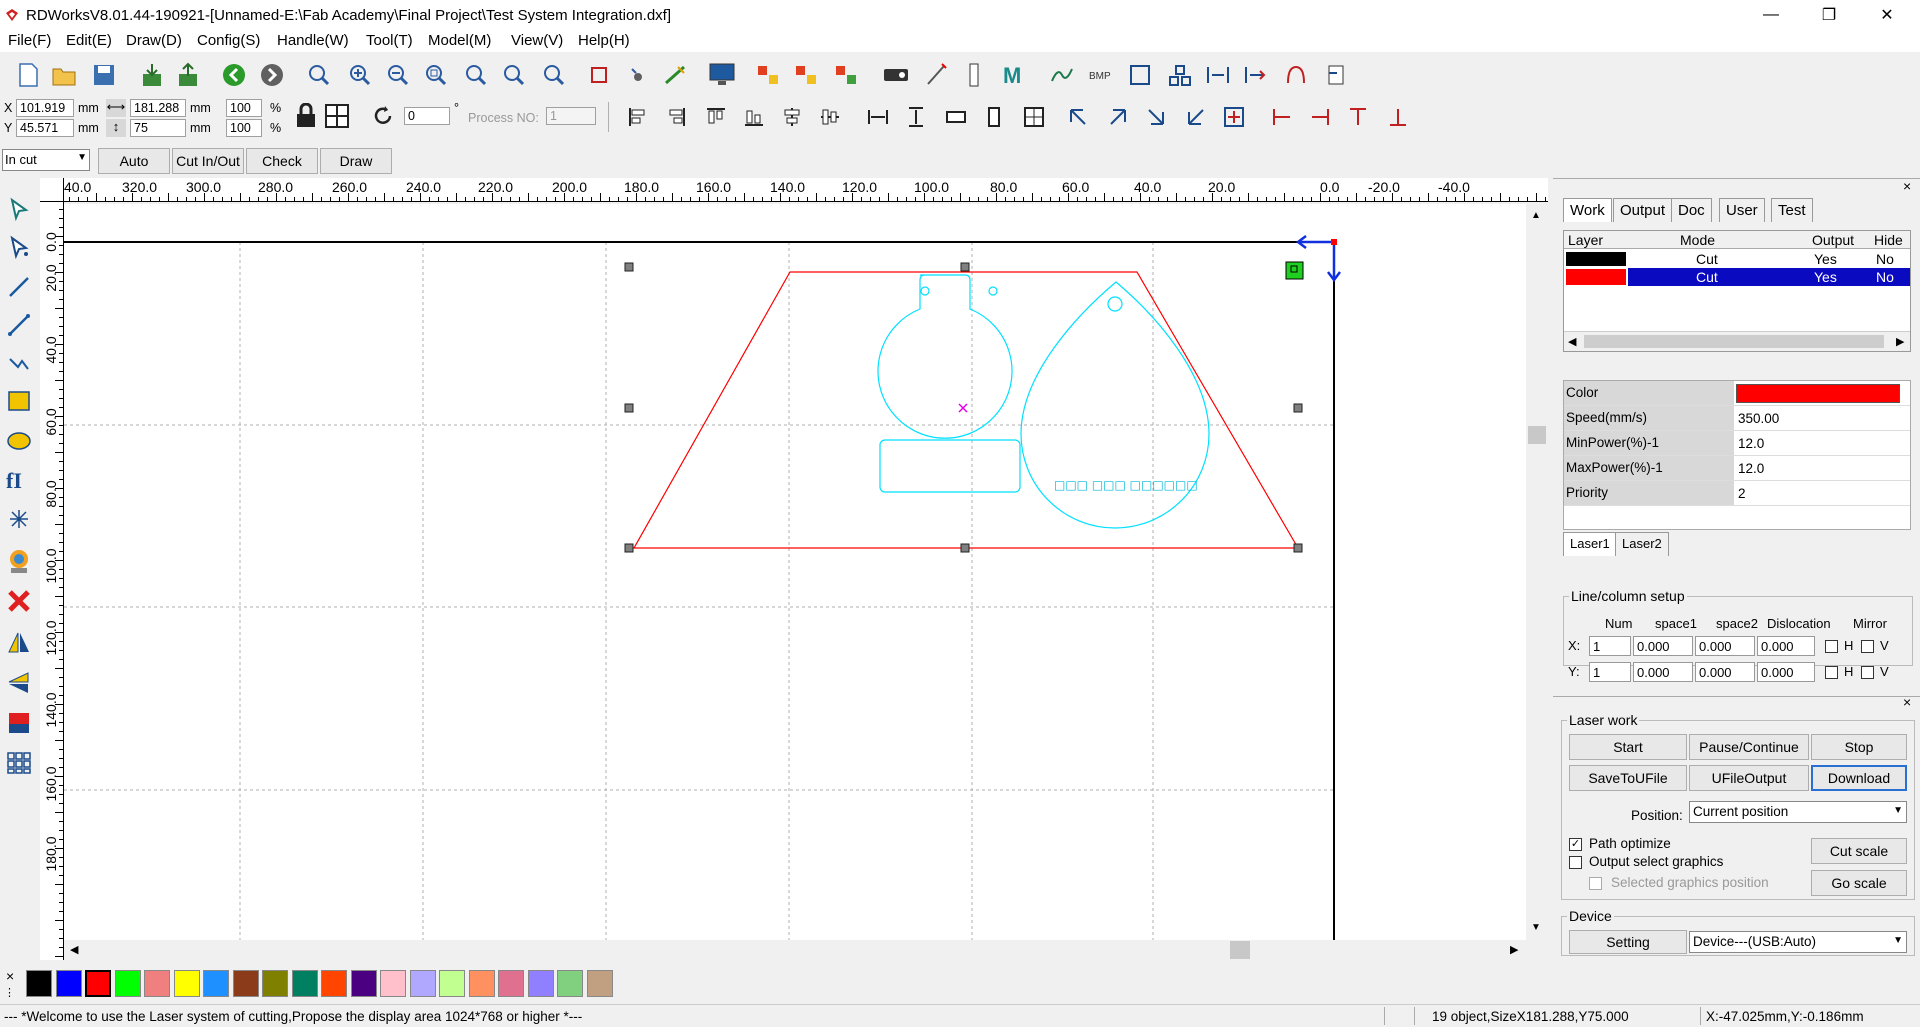 This screenshot has height=1027, width=1920. Describe the element at coordinates (306, 115) in the screenshot. I see `lock-icon` at that location.